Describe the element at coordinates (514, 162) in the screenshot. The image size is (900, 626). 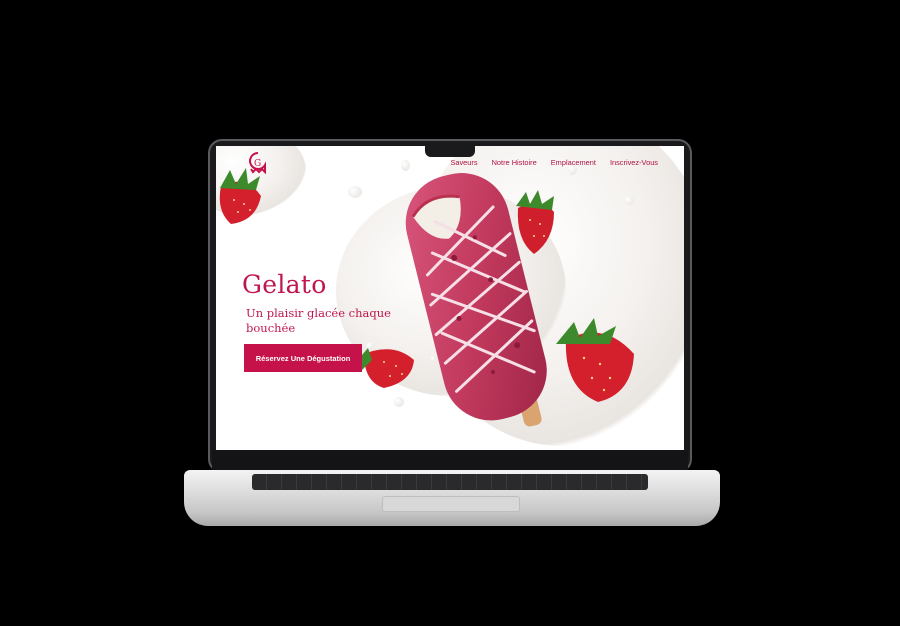
I see `nav-item-notre-histoire: Notre Histoire` at that location.